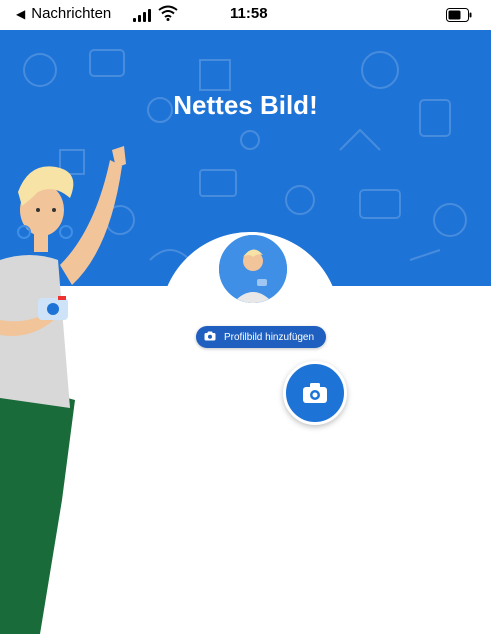 Image resolution: width=491 pixels, height=634 pixels. I want to click on camera-button, so click(315, 393).